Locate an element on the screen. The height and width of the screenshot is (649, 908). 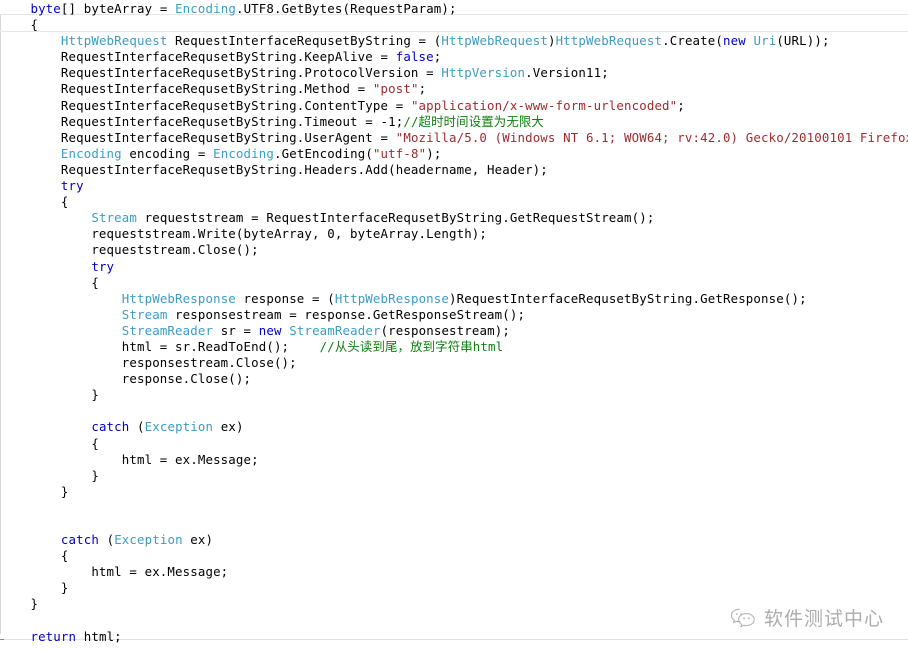
code-line: requeststream.Close(); is located at coordinates (454, 250).